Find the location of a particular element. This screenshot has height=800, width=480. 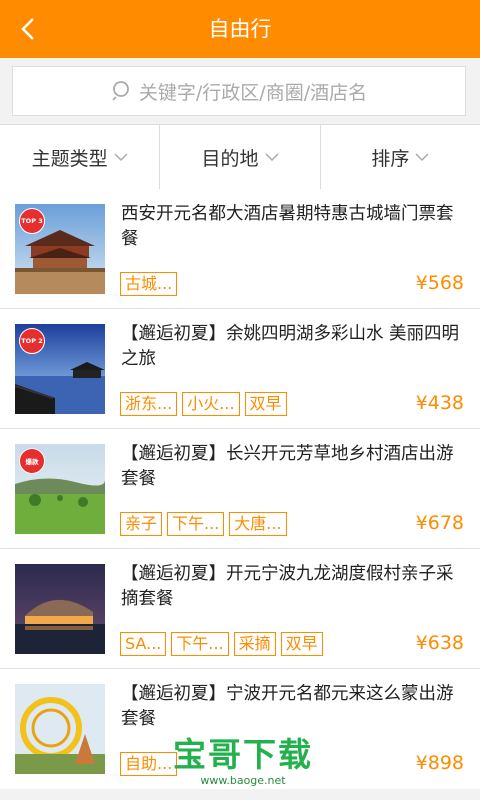

item-thumbnail: TOP 3 is located at coordinates (60, 249).